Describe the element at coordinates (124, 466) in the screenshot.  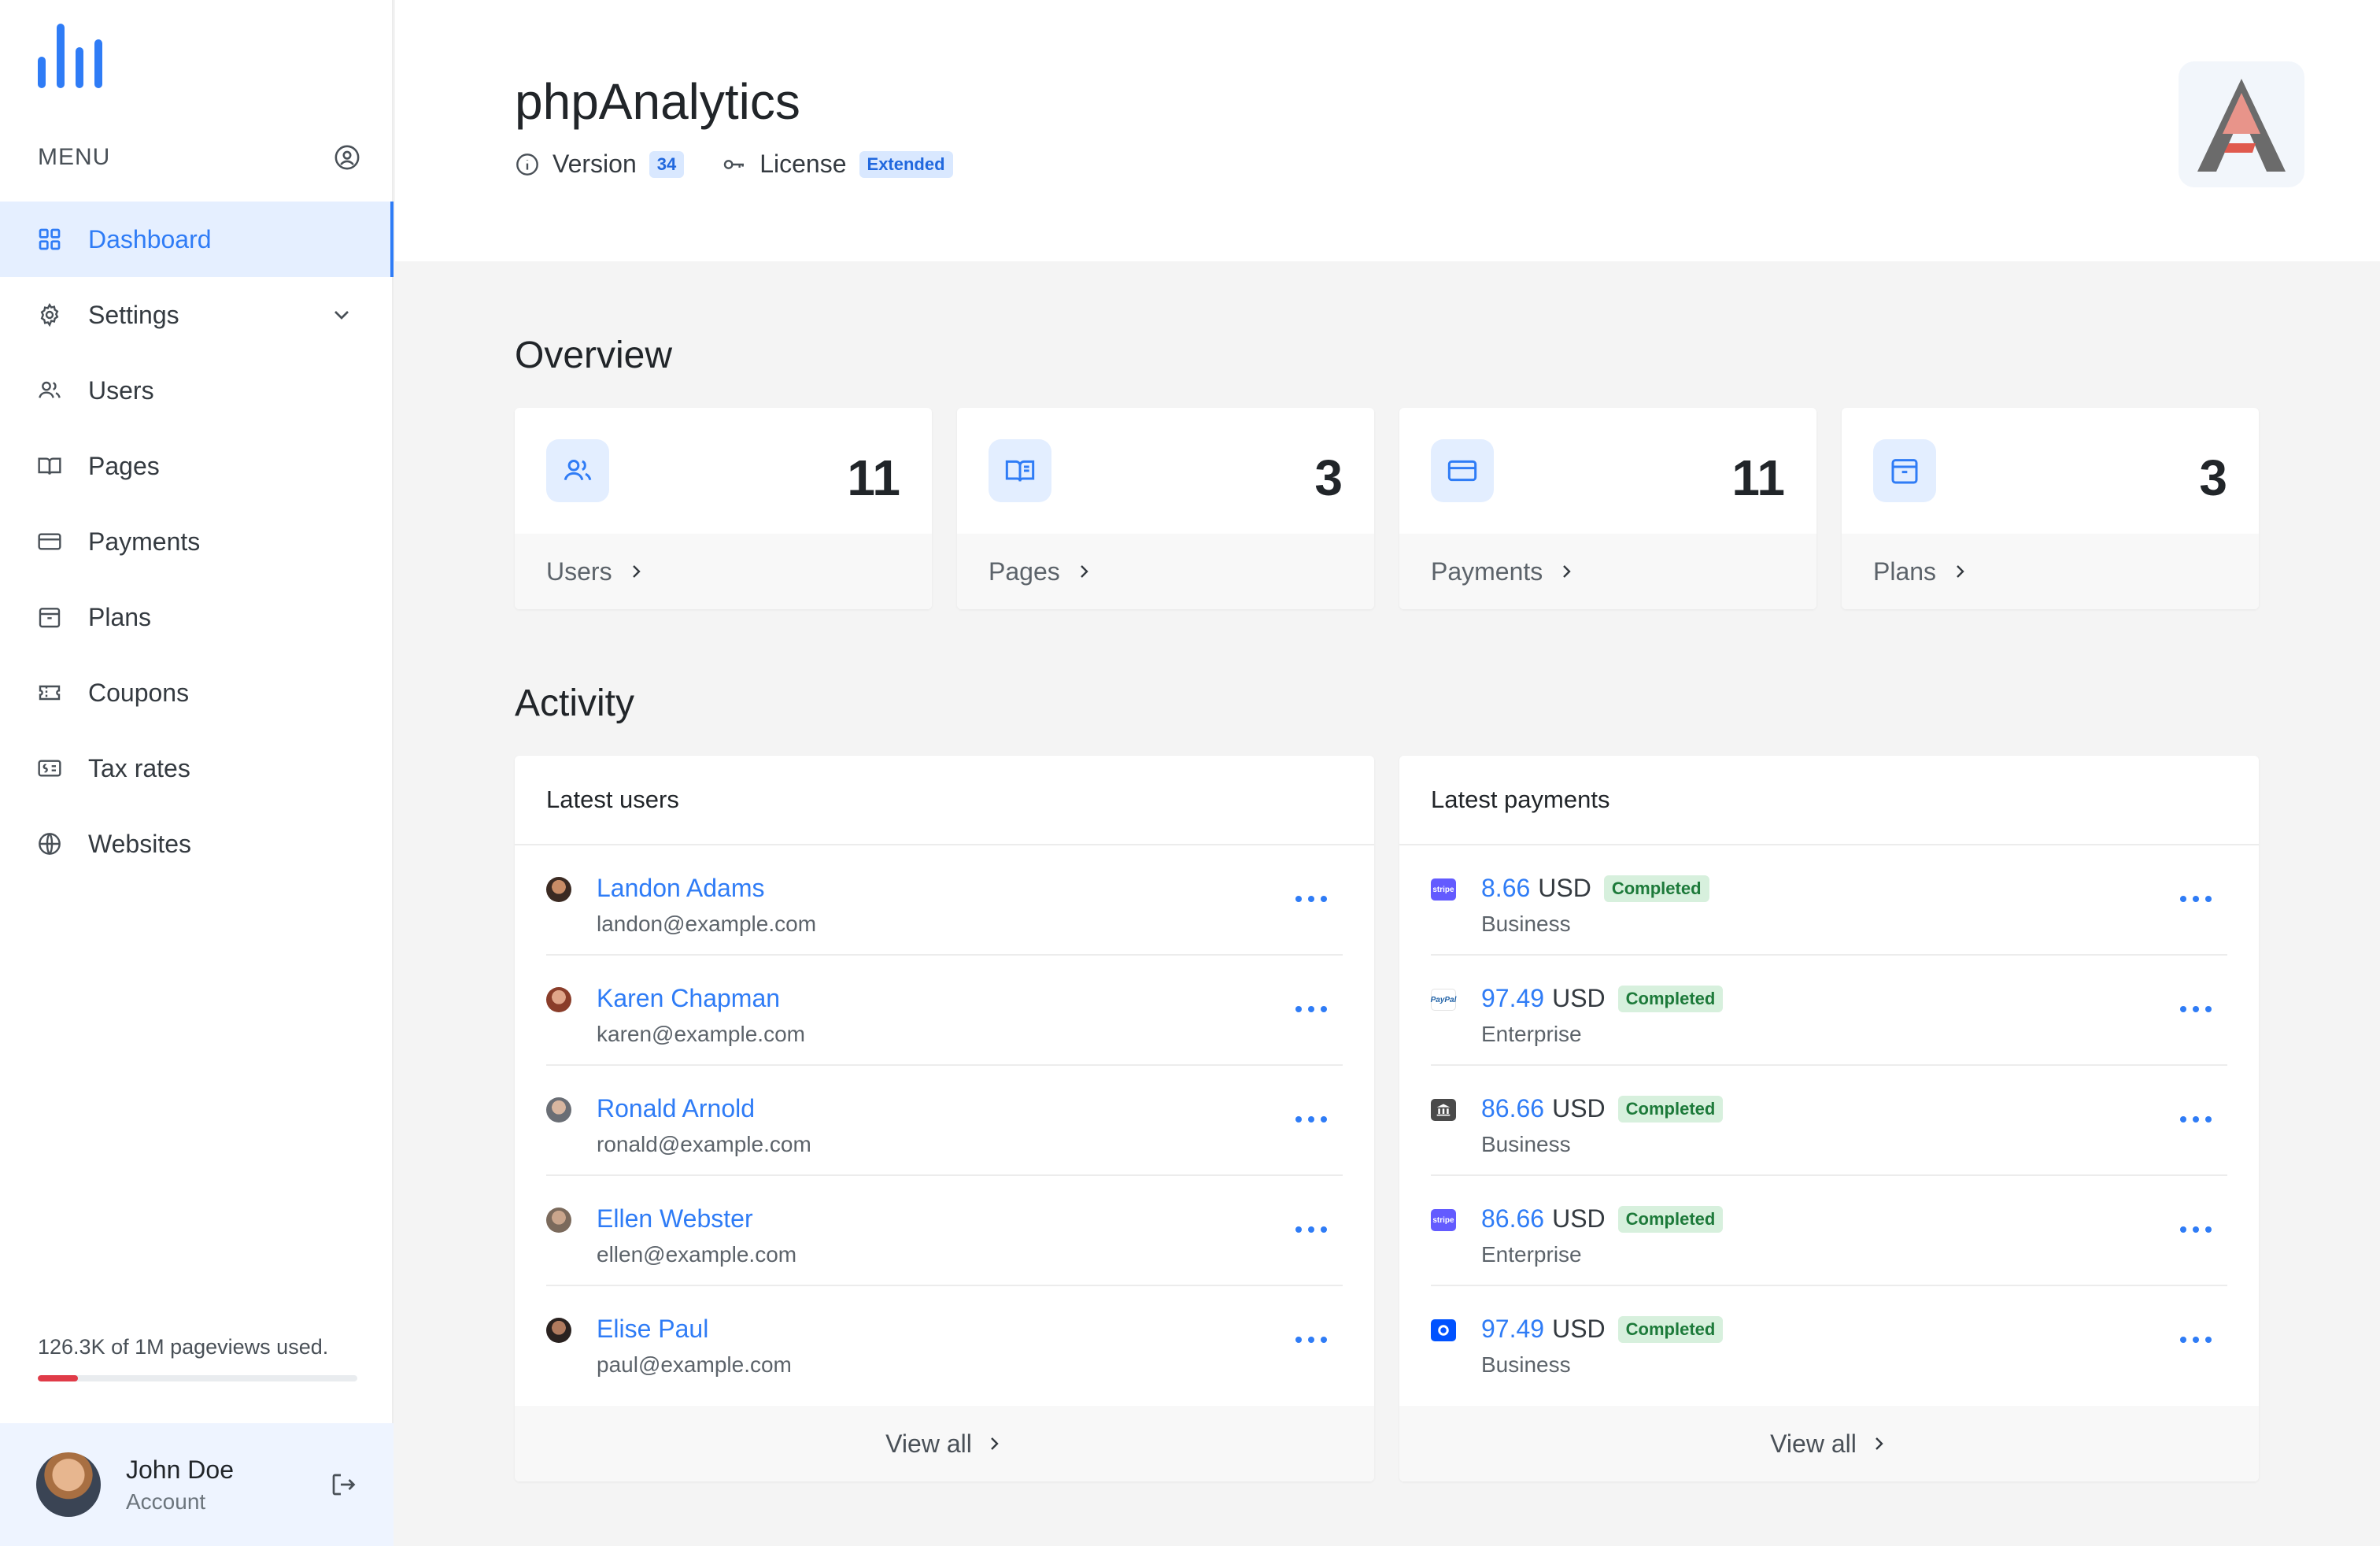
I see `sidebar-item-label: Pages` at that location.